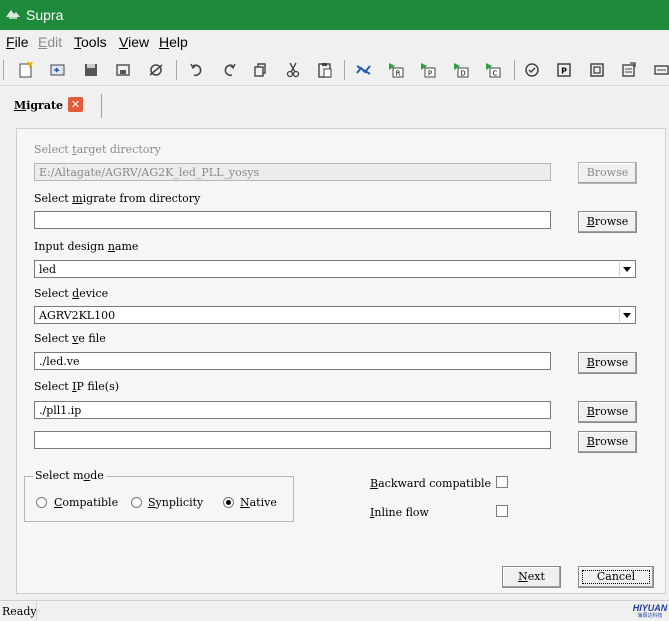 The width and height of the screenshot is (669, 621). Describe the element at coordinates (70, 338) in the screenshot. I see `ve-file-label: Select ve file` at that location.